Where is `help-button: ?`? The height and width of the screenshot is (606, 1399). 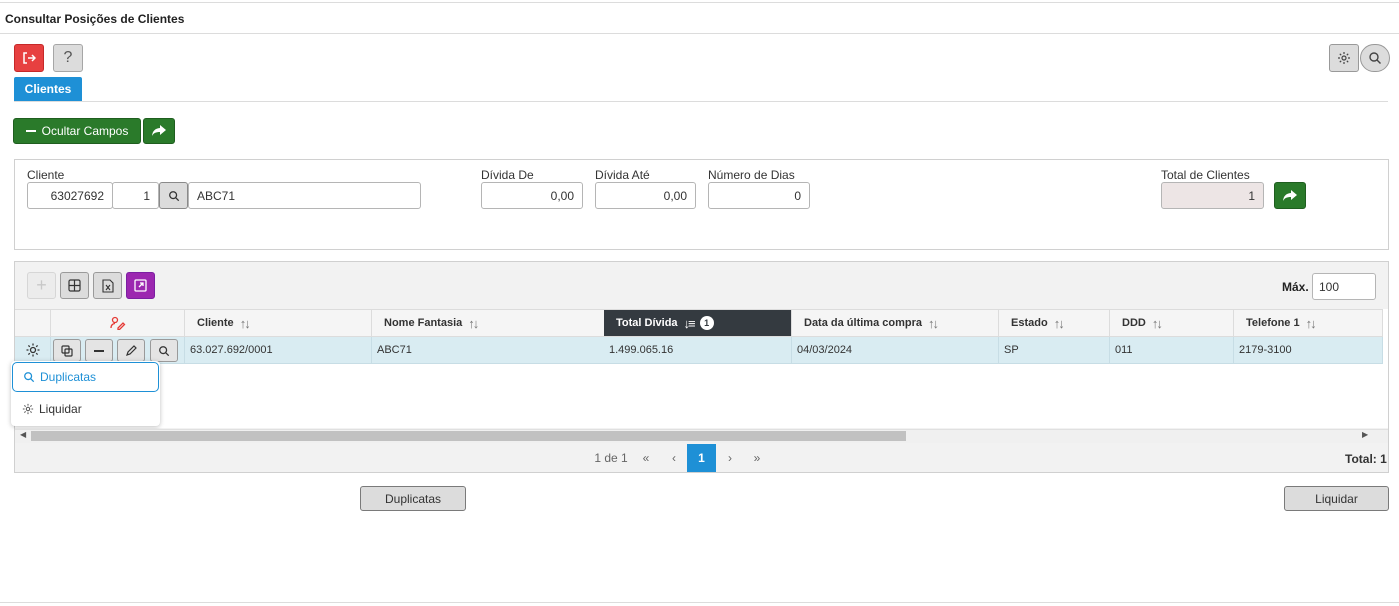 help-button: ? is located at coordinates (68, 58).